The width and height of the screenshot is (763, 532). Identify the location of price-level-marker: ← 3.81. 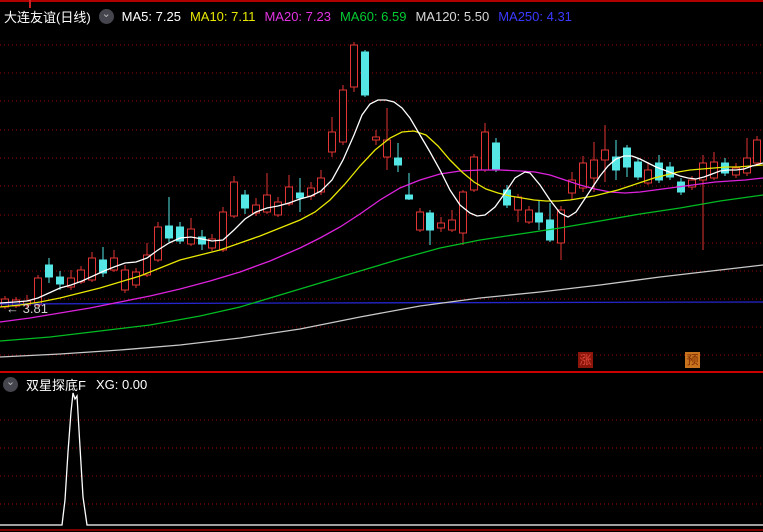
(27, 308).